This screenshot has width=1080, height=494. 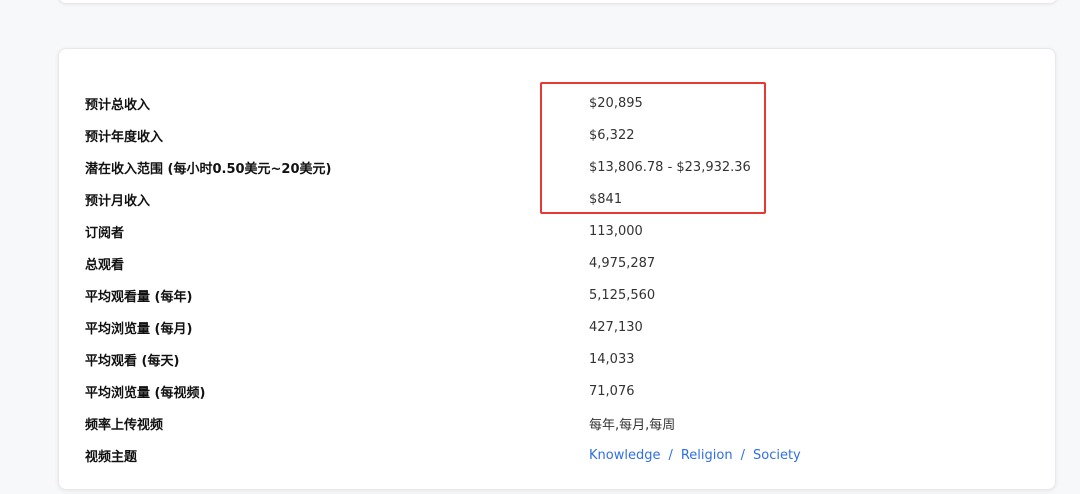 I want to click on stat-value: 5,125,560, so click(x=622, y=295).